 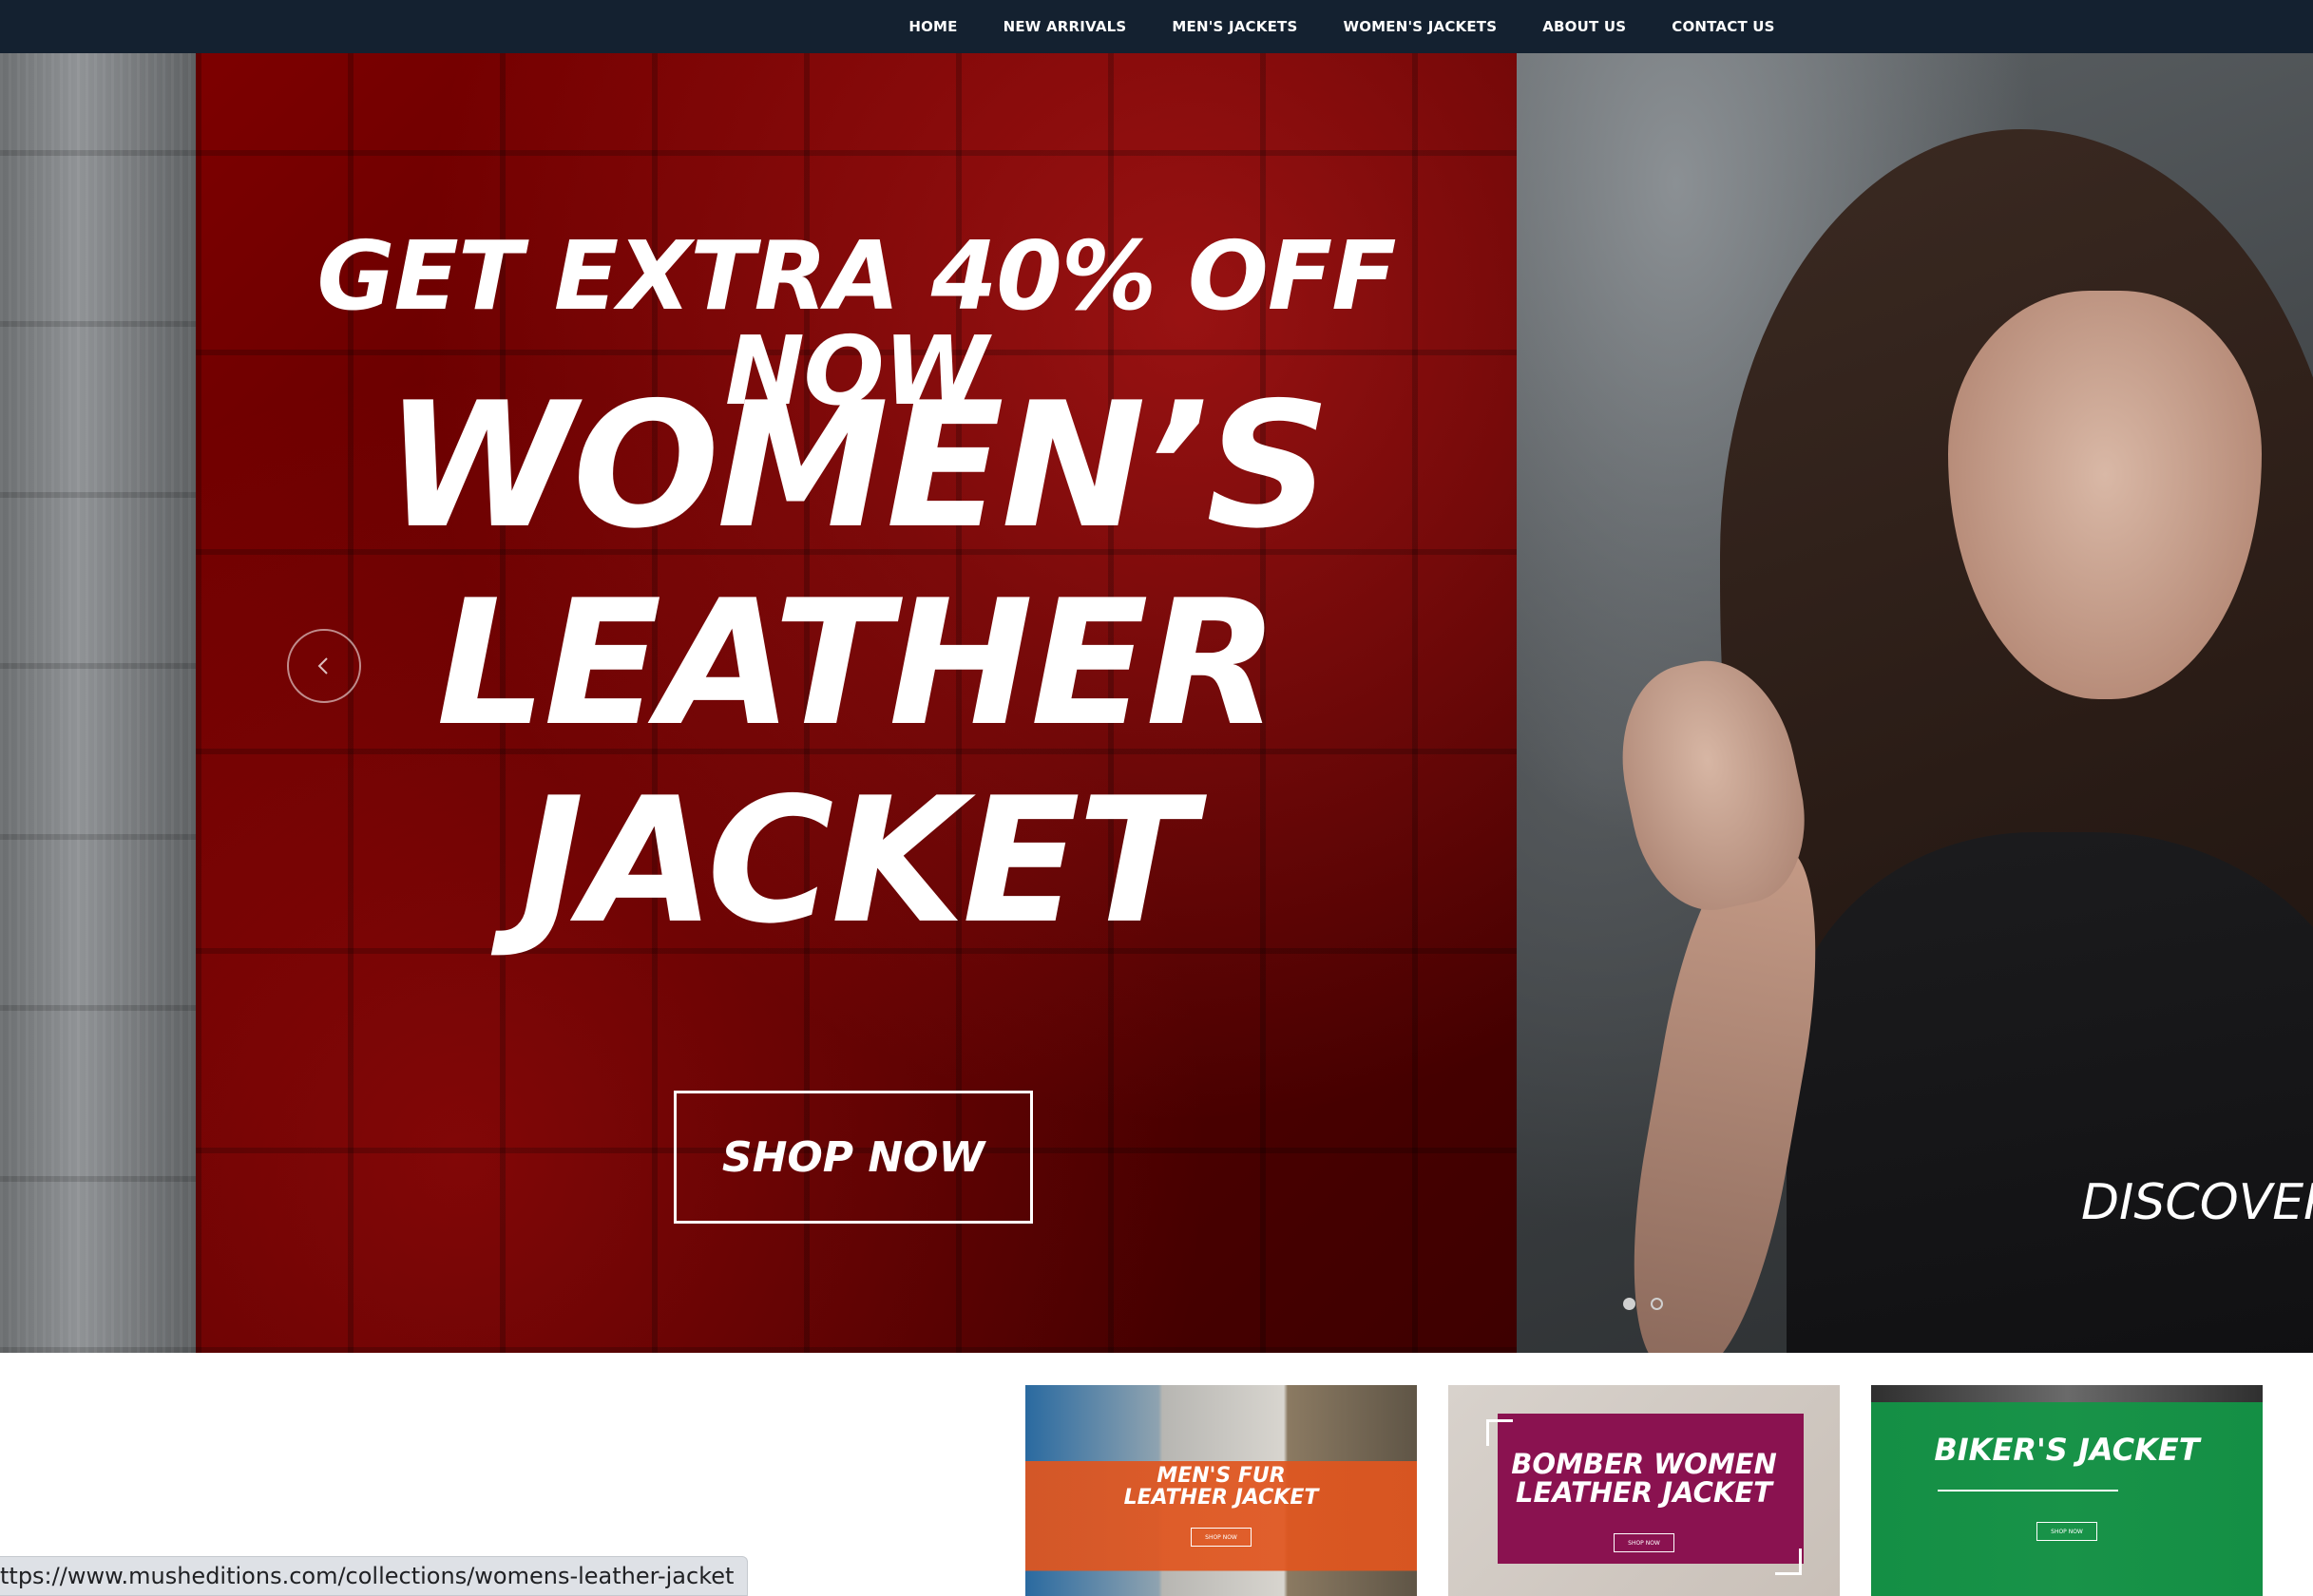 What do you see at coordinates (1644, 1464) in the screenshot?
I see `tile-label-line: BOMBER WOMEN` at bounding box center [1644, 1464].